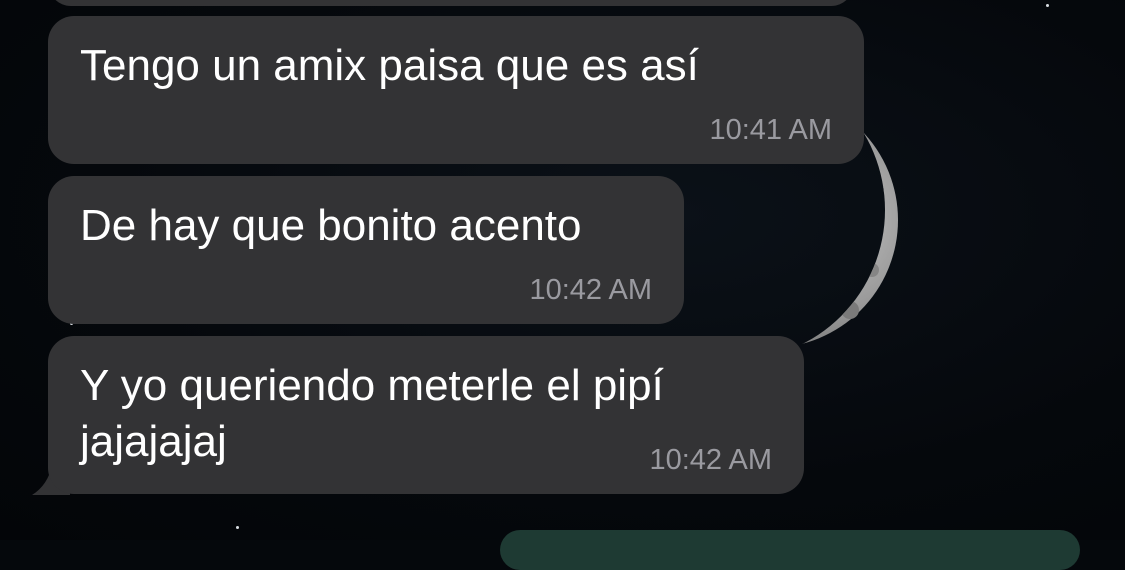 The width and height of the screenshot is (1125, 570). Describe the element at coordinates (790, 550) in the screenshot. I see `outgoing-message-bubble` at that location.